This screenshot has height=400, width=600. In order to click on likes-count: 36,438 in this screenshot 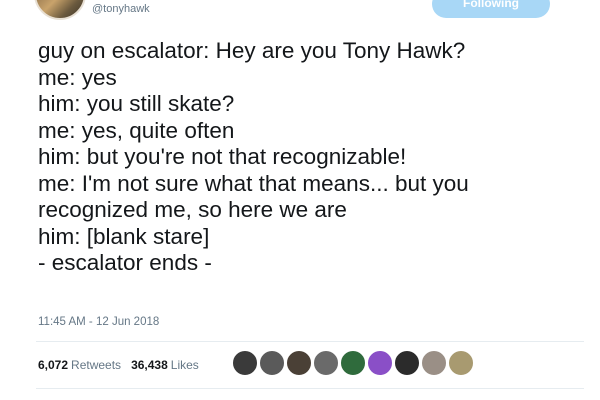, I will do `click(149, 365)`.